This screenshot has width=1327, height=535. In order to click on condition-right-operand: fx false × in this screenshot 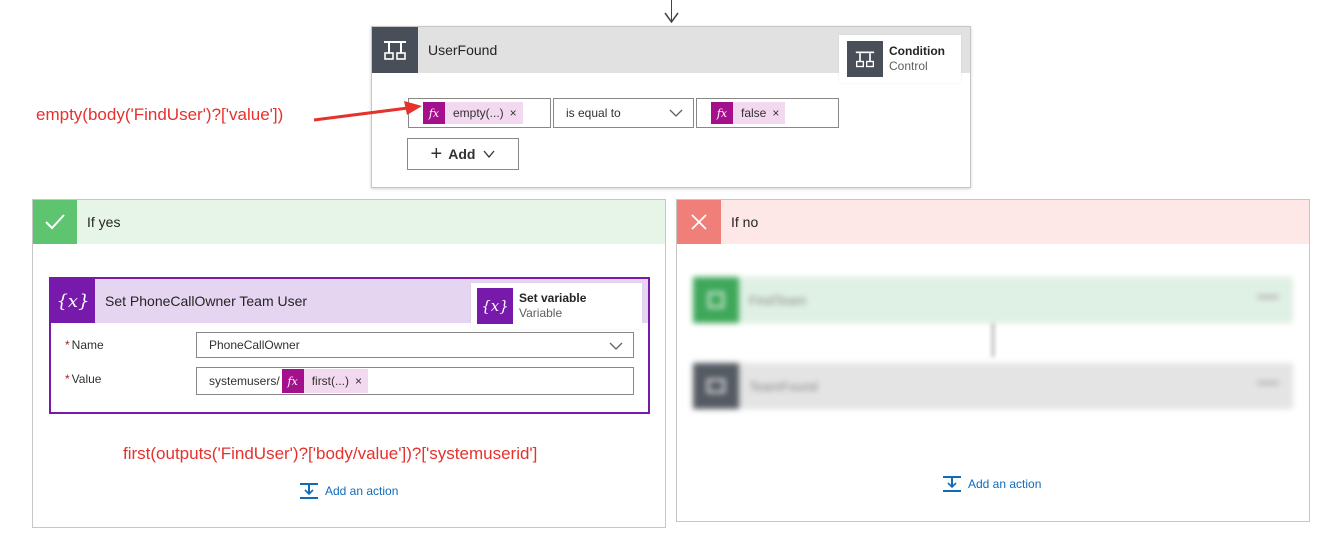, I will do `click(767, 113)`.